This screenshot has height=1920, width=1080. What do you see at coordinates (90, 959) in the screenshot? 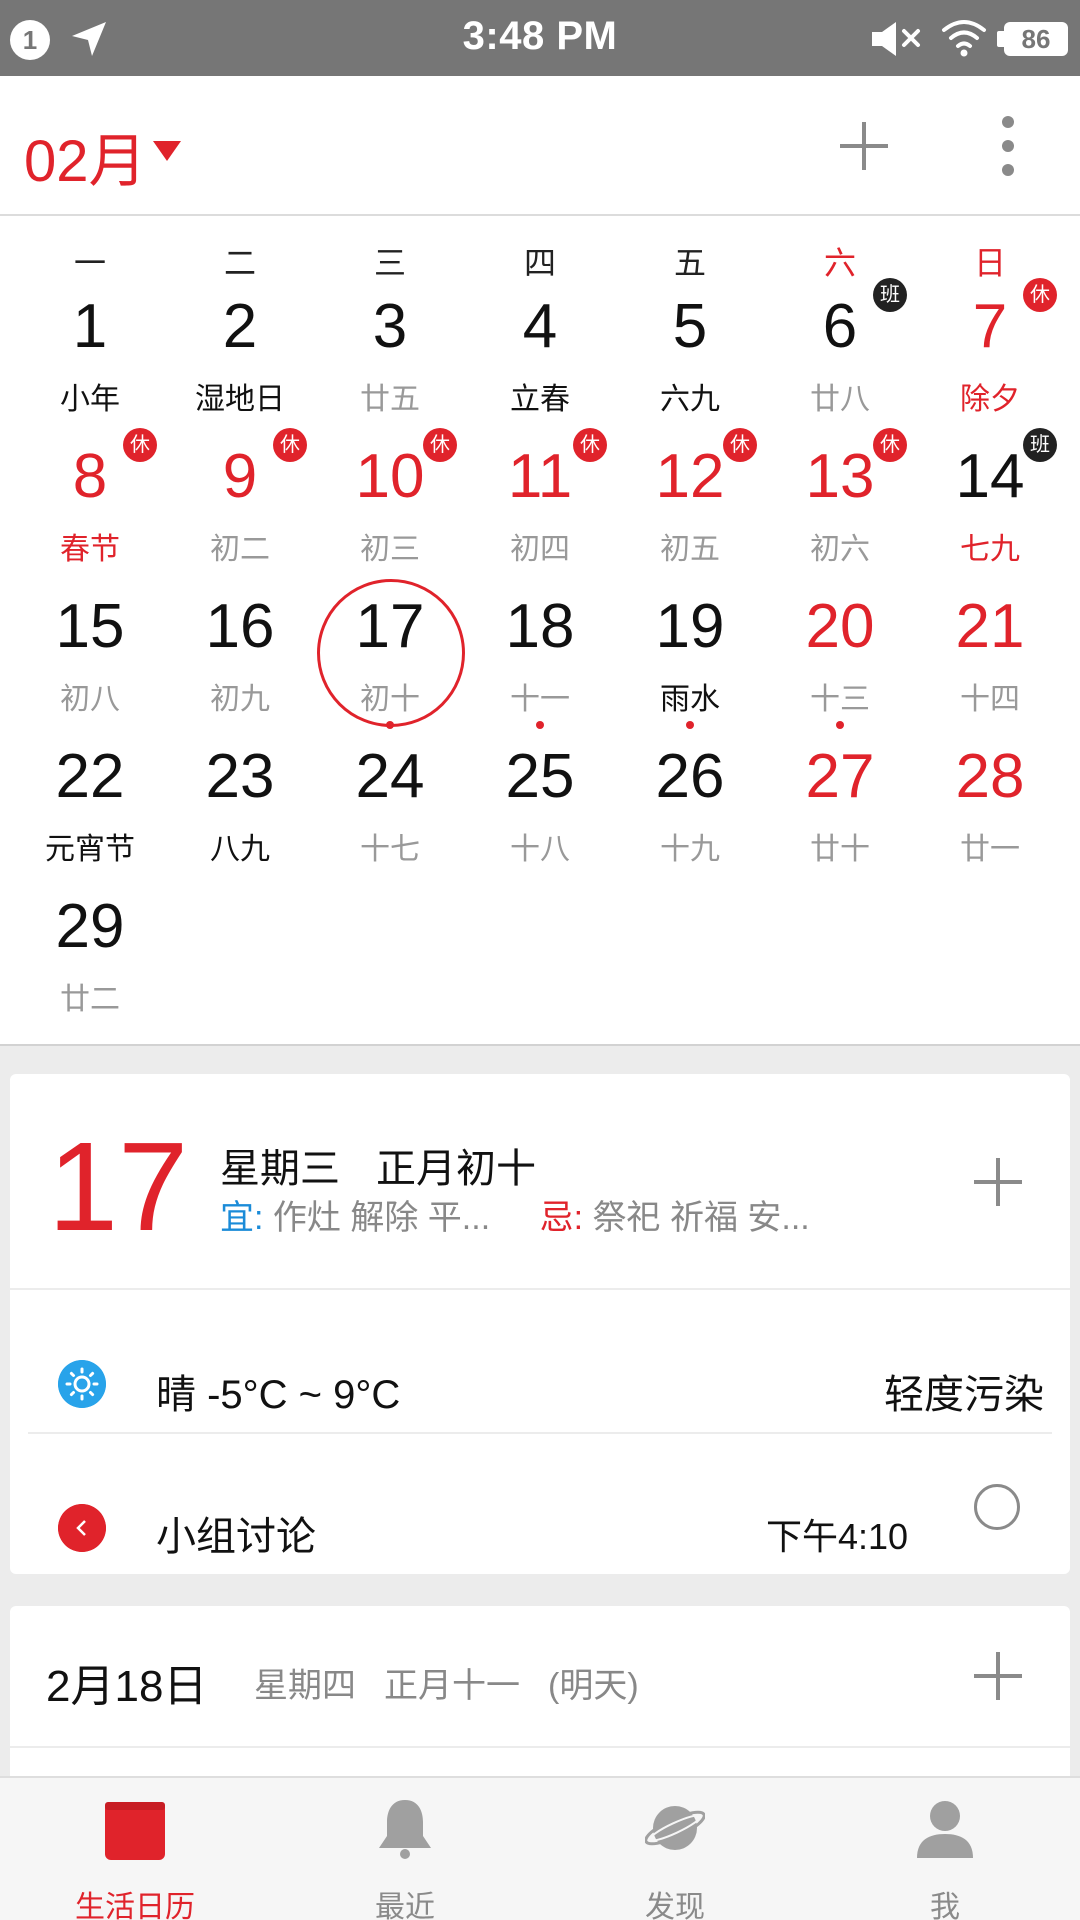
I see `calendar-day: 29 廿二` at bounding box center [90, 959].